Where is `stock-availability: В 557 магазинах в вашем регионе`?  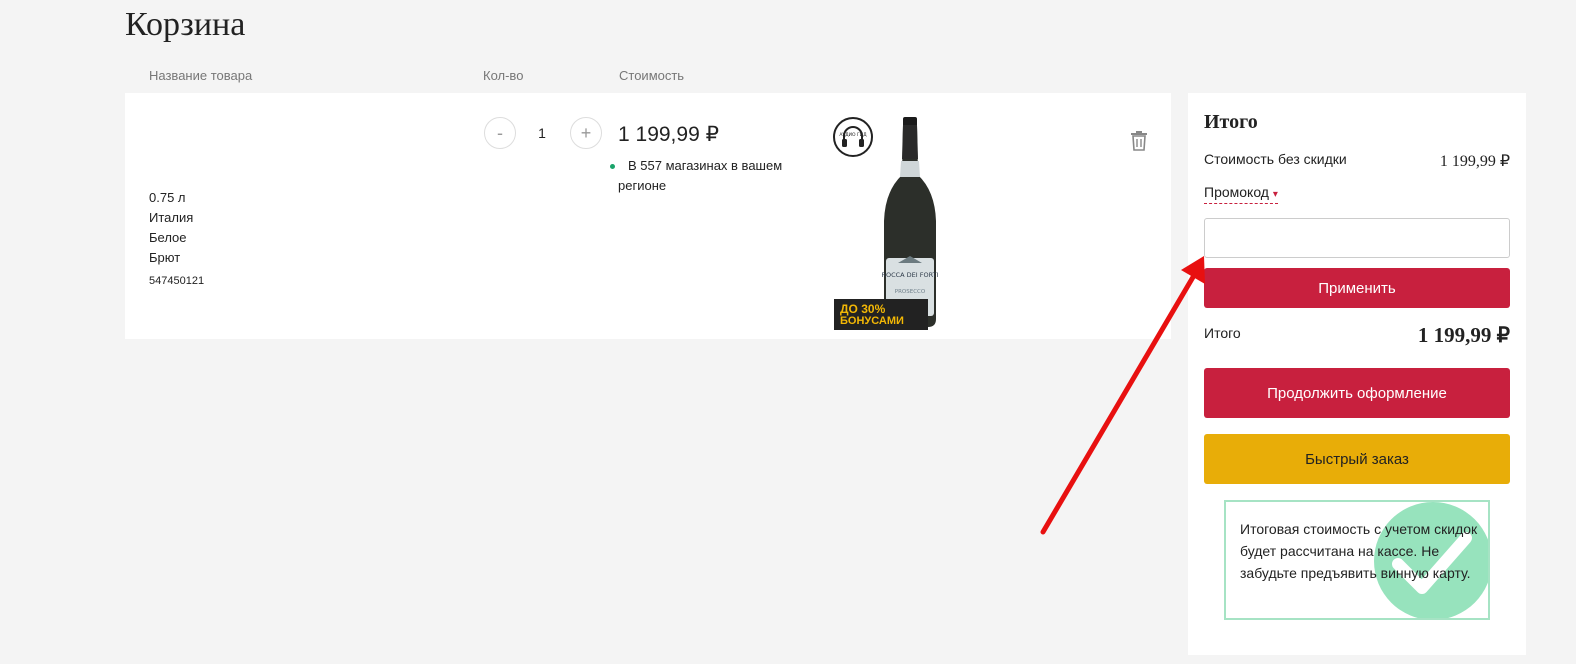
stock-availability: В 557 магазинах в вашем регионе is located at coordinates (704, 176).